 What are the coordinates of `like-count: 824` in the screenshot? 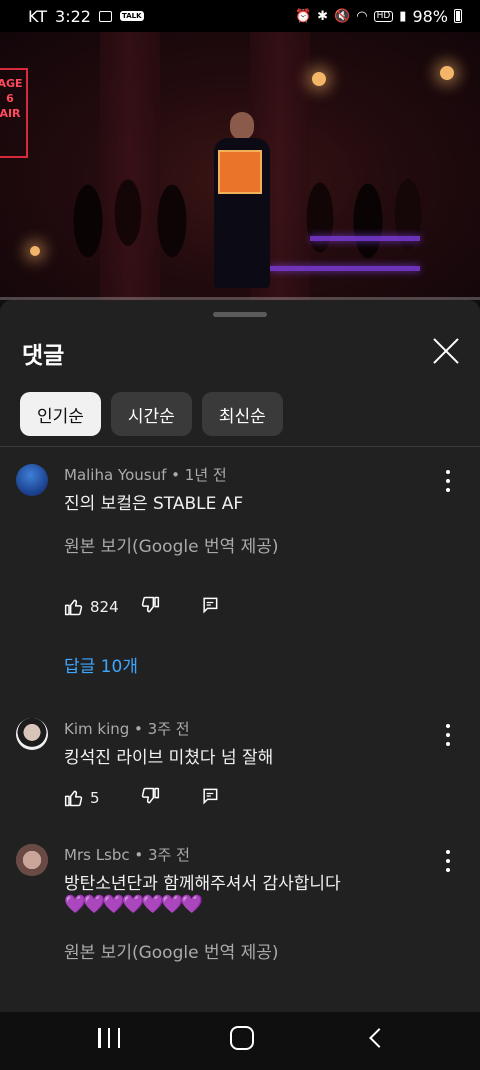 It's located at (104, 607).